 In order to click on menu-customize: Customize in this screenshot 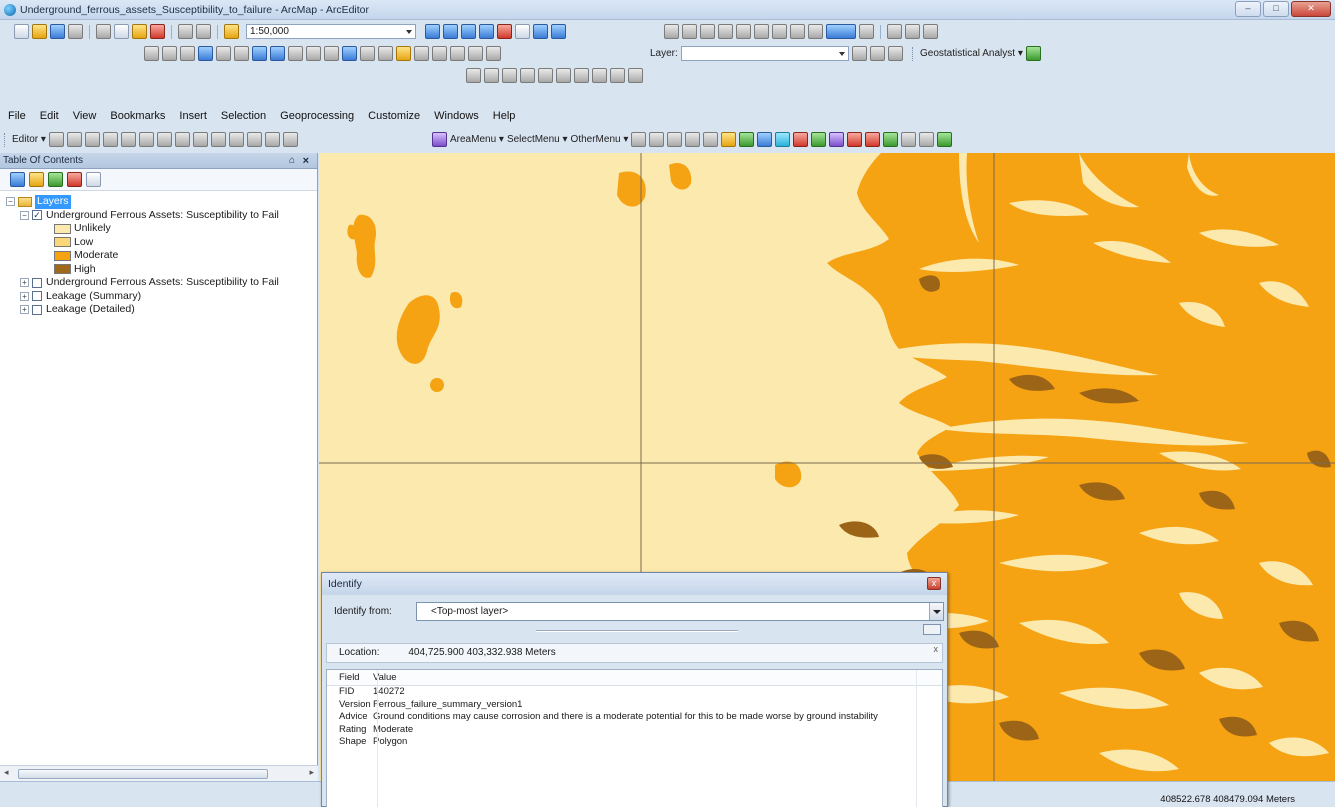, I will do `click(394, 116)`.